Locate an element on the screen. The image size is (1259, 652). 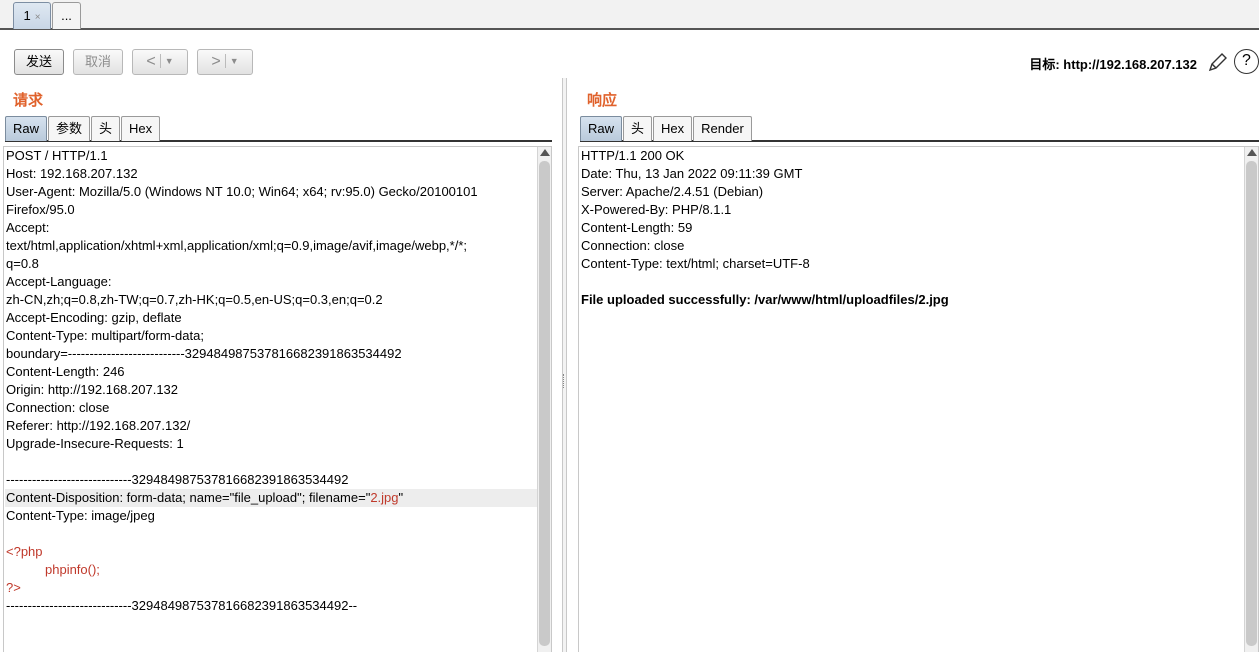
request-line: Origin: http://192.168.207.132 is located at coordinates (92, 389).